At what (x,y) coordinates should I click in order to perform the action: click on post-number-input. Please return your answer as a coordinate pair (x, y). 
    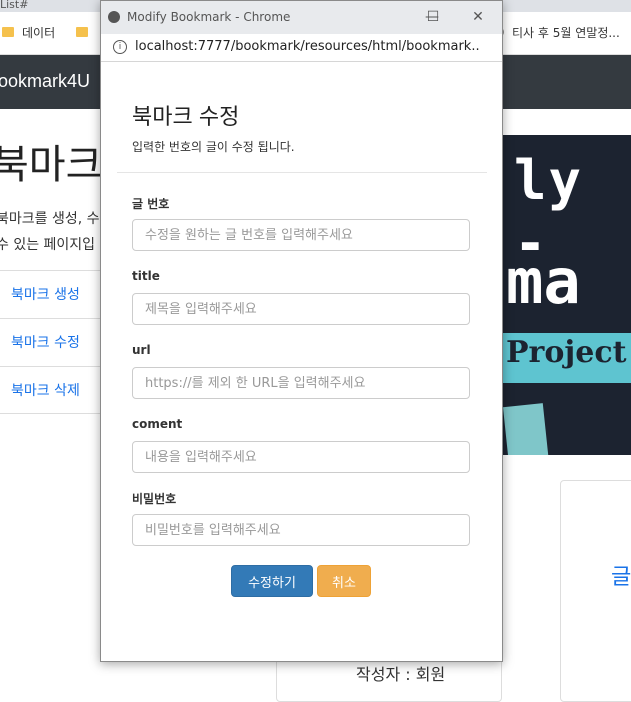
    Looking at the image, I should click on (301, 235).